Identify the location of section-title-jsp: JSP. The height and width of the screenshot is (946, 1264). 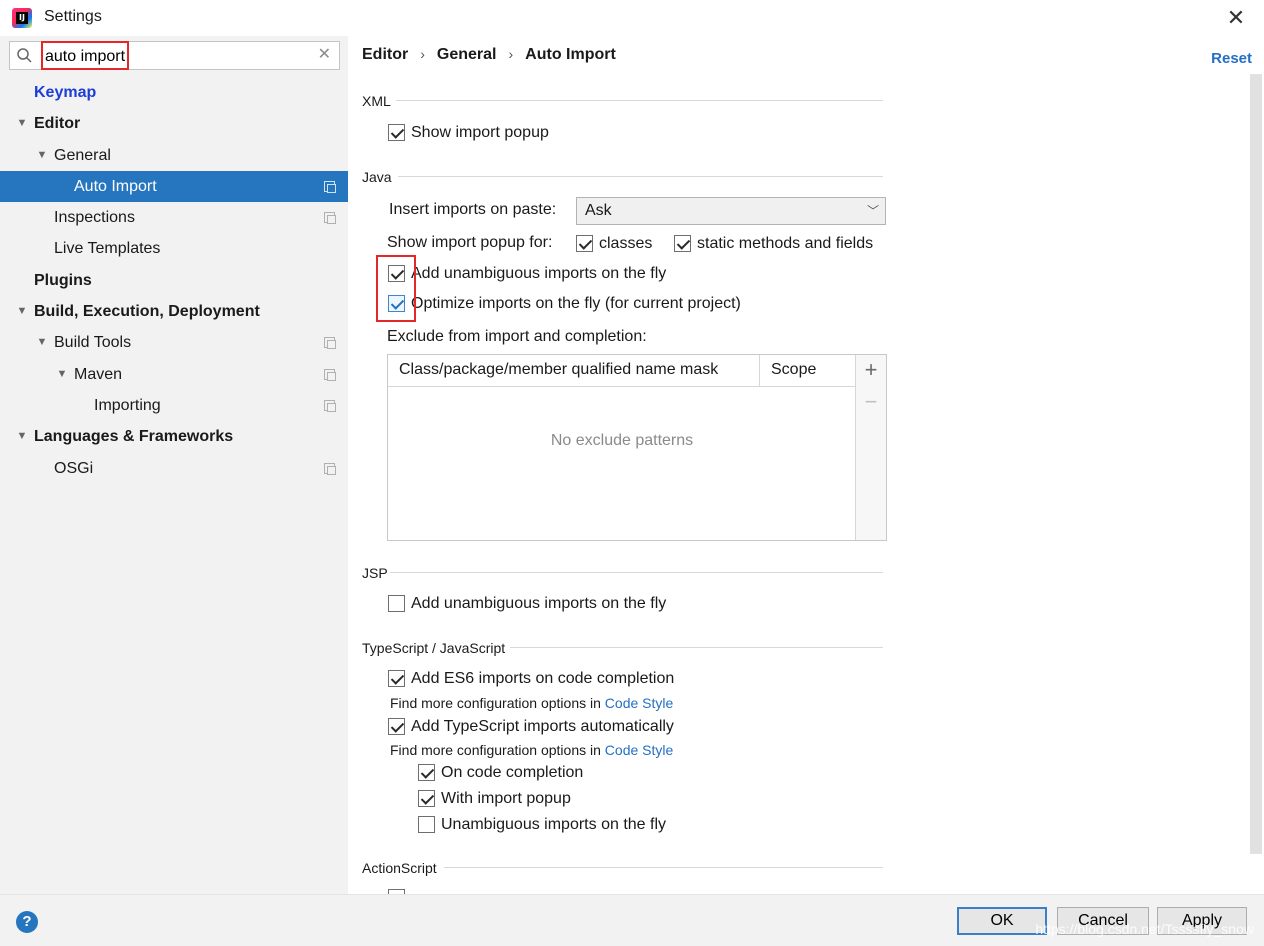
(375, 573).